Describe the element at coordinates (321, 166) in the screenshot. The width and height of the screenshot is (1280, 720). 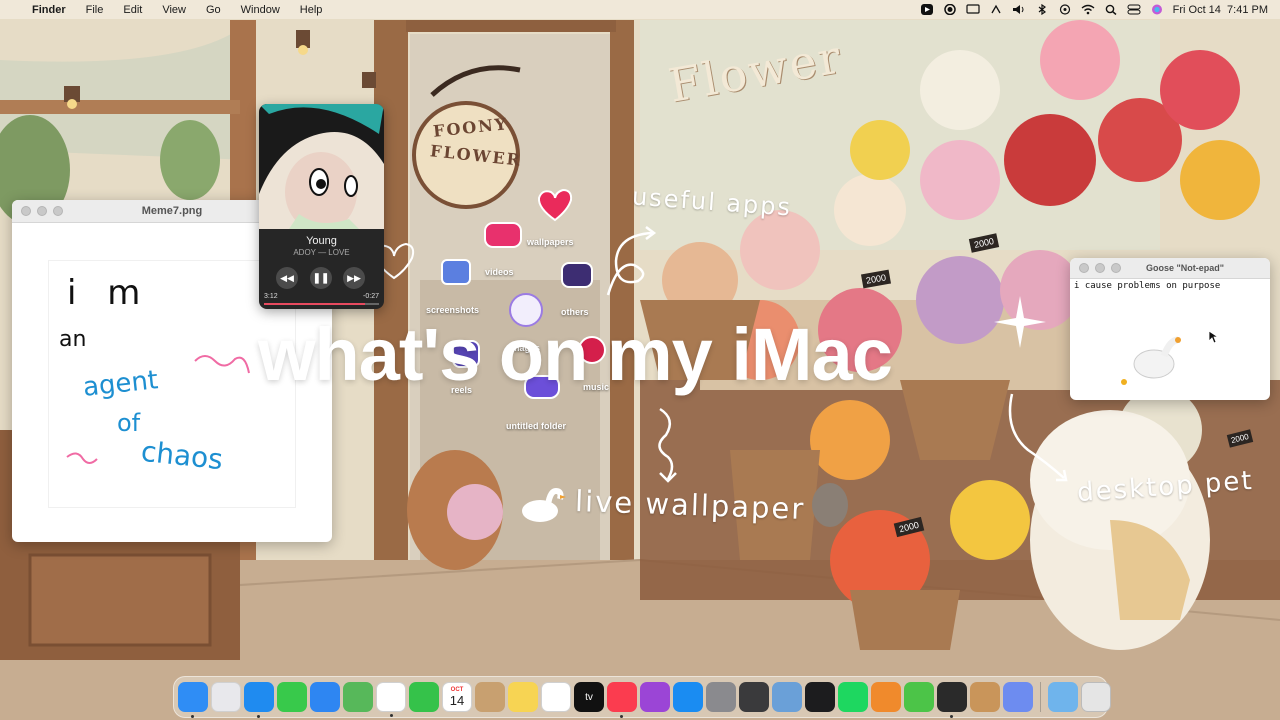
I see `album-art` at that location.